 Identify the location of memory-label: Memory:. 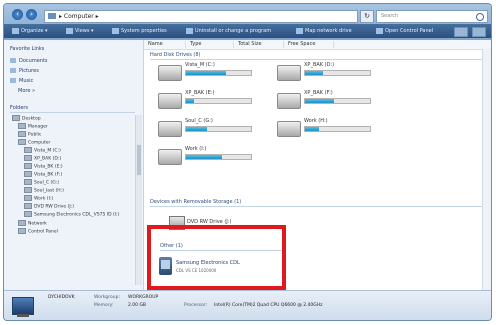
(104, 305).